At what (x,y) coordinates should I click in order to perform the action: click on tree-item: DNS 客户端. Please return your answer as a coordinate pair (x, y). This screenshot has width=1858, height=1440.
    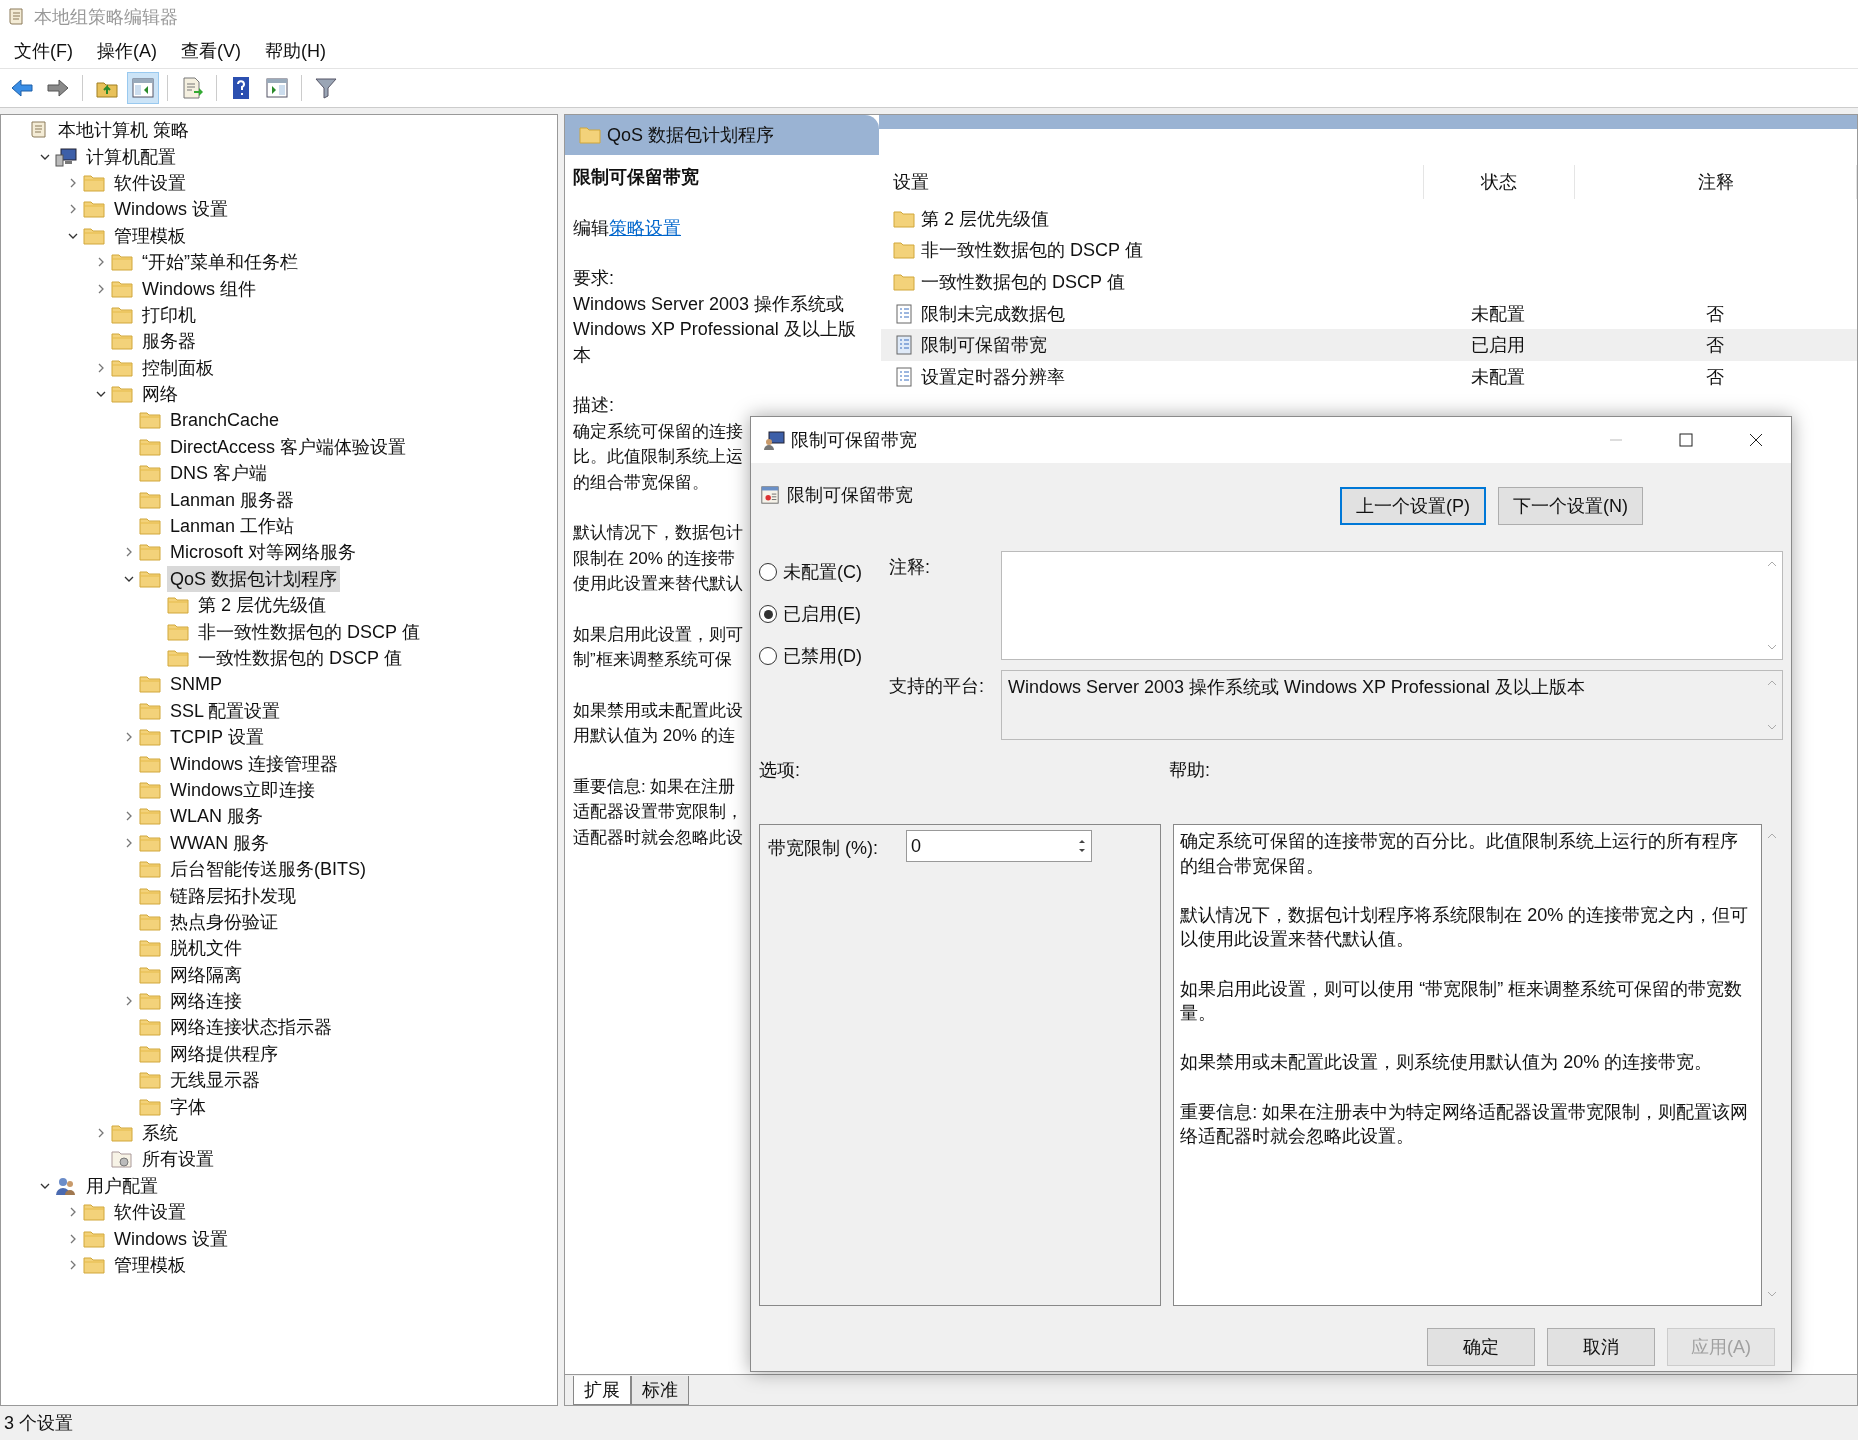
    Looking at the image, I should click on (218, 473).